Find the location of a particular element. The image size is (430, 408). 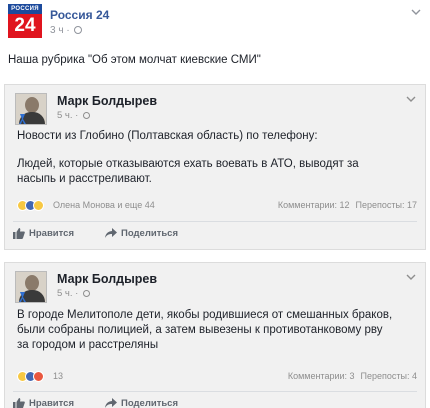

engagement-counts: Комментарии: 3 Перепосты: 4 is located at coordinates (349, 376).